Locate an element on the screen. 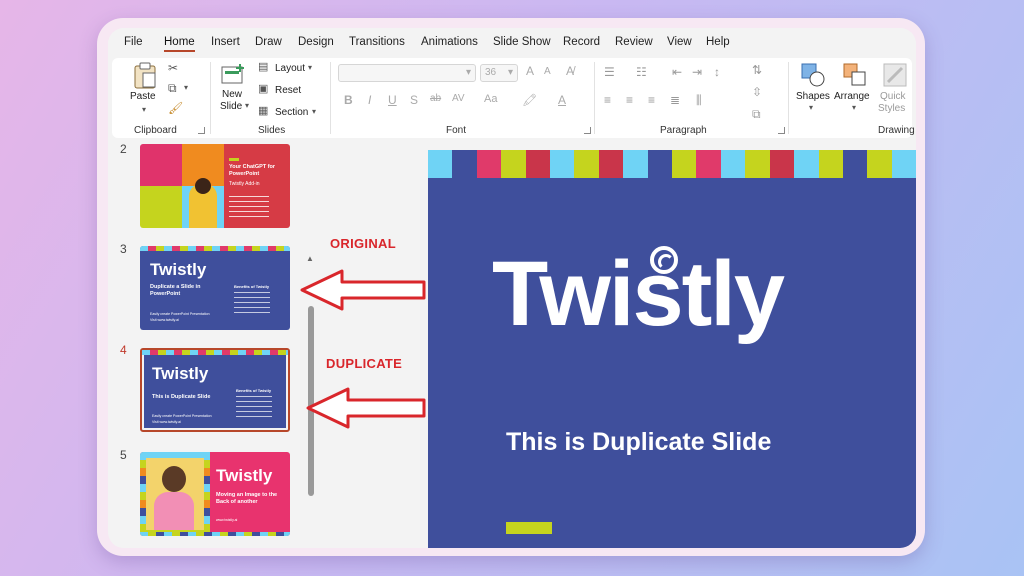 The image size is (1024, 576). clear-formatting-icon: A̸ is located at coordinates (570, 71).